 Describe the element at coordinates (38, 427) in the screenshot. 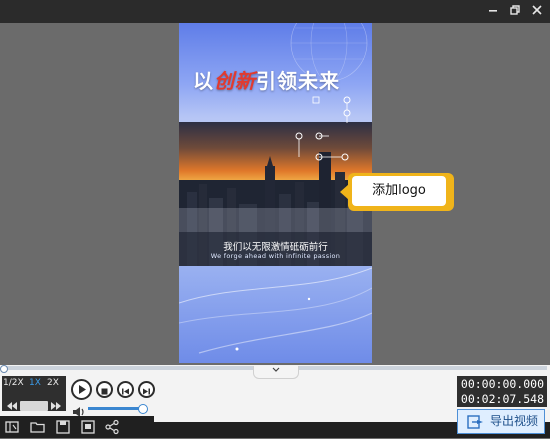

I see `open-folder-icon` at that location.